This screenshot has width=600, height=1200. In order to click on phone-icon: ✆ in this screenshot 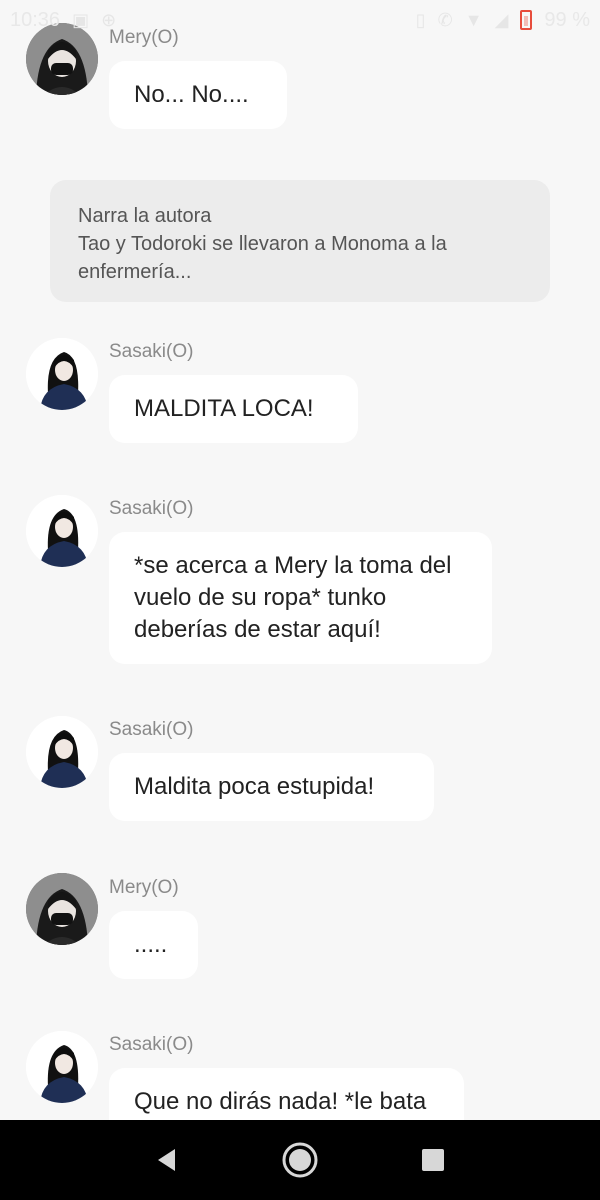, I will do `click(445, 19)`.